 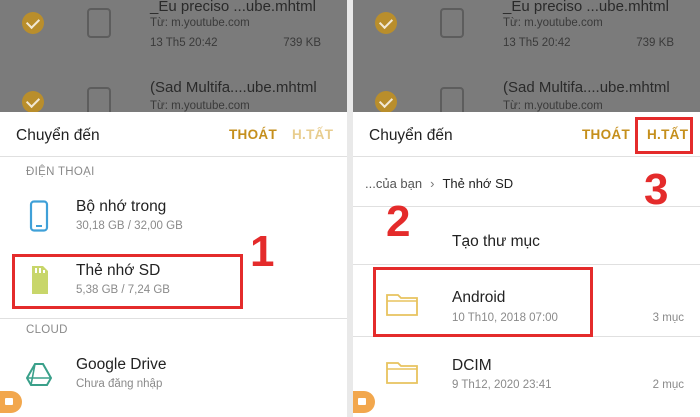 What do you see at coordinates (668, 385) in the screenshot?
I see `folder-count: 2 mục` at bounding box center [668, 385].